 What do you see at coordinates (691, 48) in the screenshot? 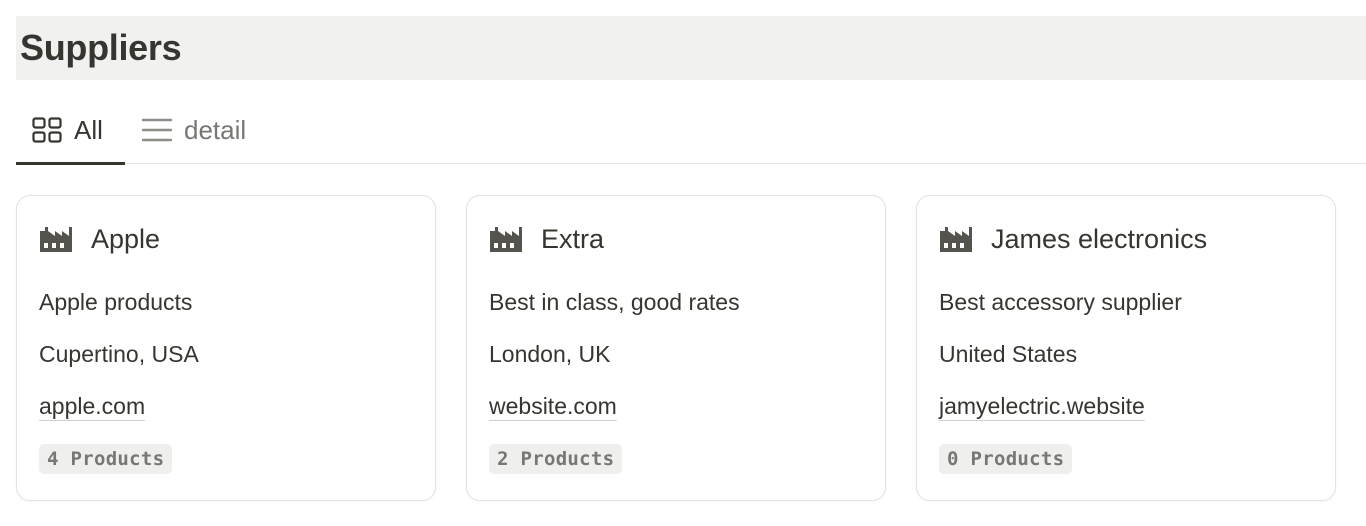
I see `title-bar: Suppliers` at bounding box center [691, 48].